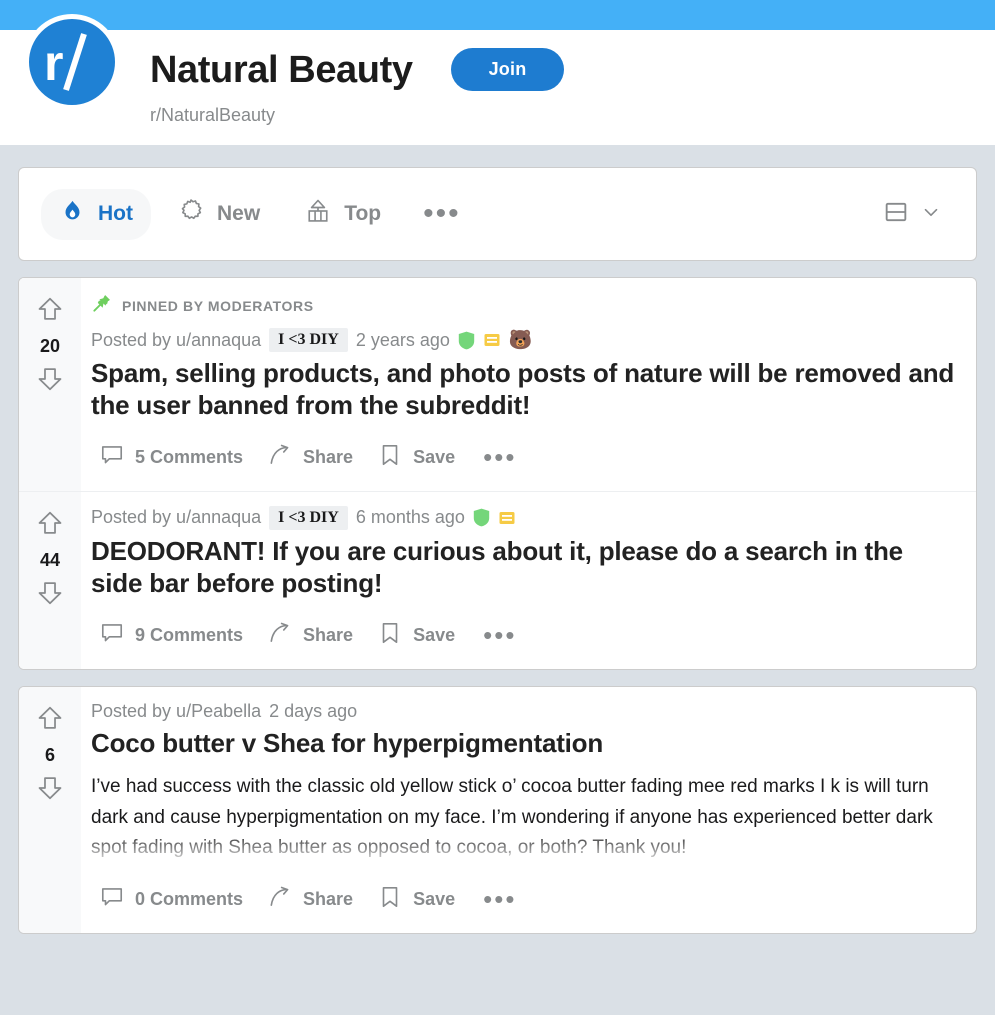 The image size is (995, 1015). I want to click on vote-column: 6, so click(50, 810).